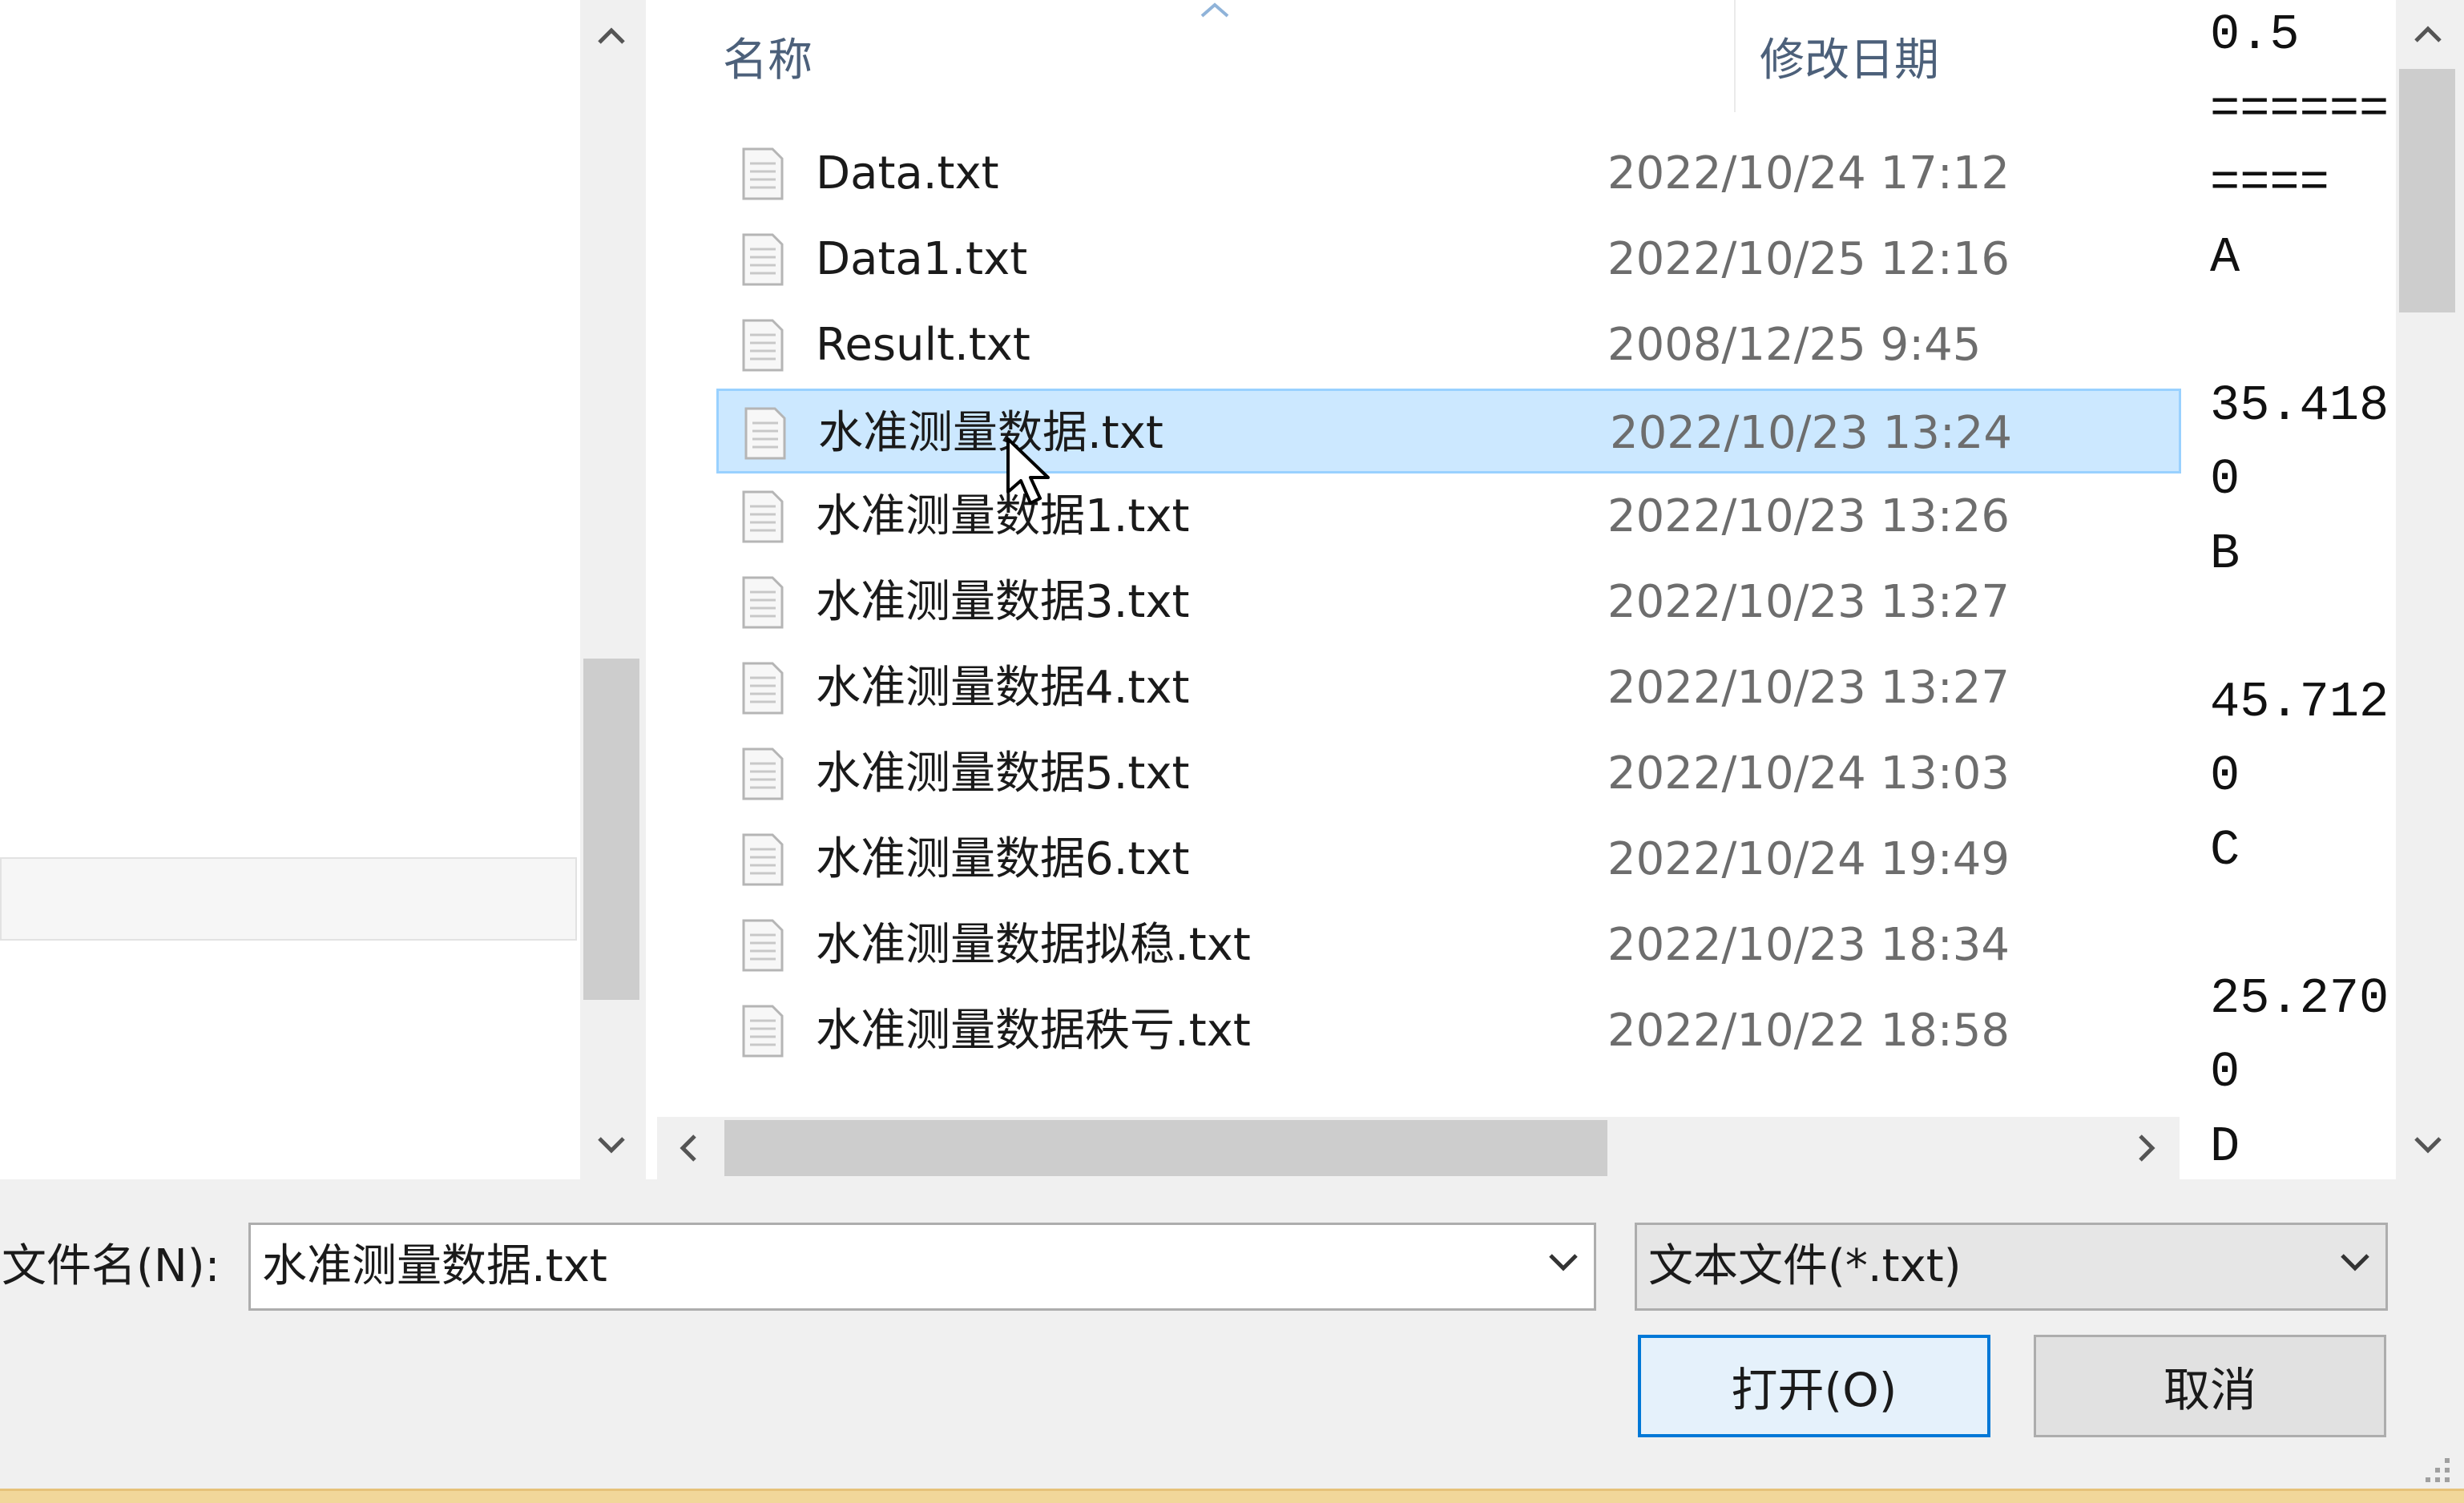 The width and height of the screenshot is (2464, 1503). What do you see at coordinates (1448, 345) in the screenshot?
I see `file-row: Result.txt 2008/12/25 9:45` at bounding box center [1448, 345].